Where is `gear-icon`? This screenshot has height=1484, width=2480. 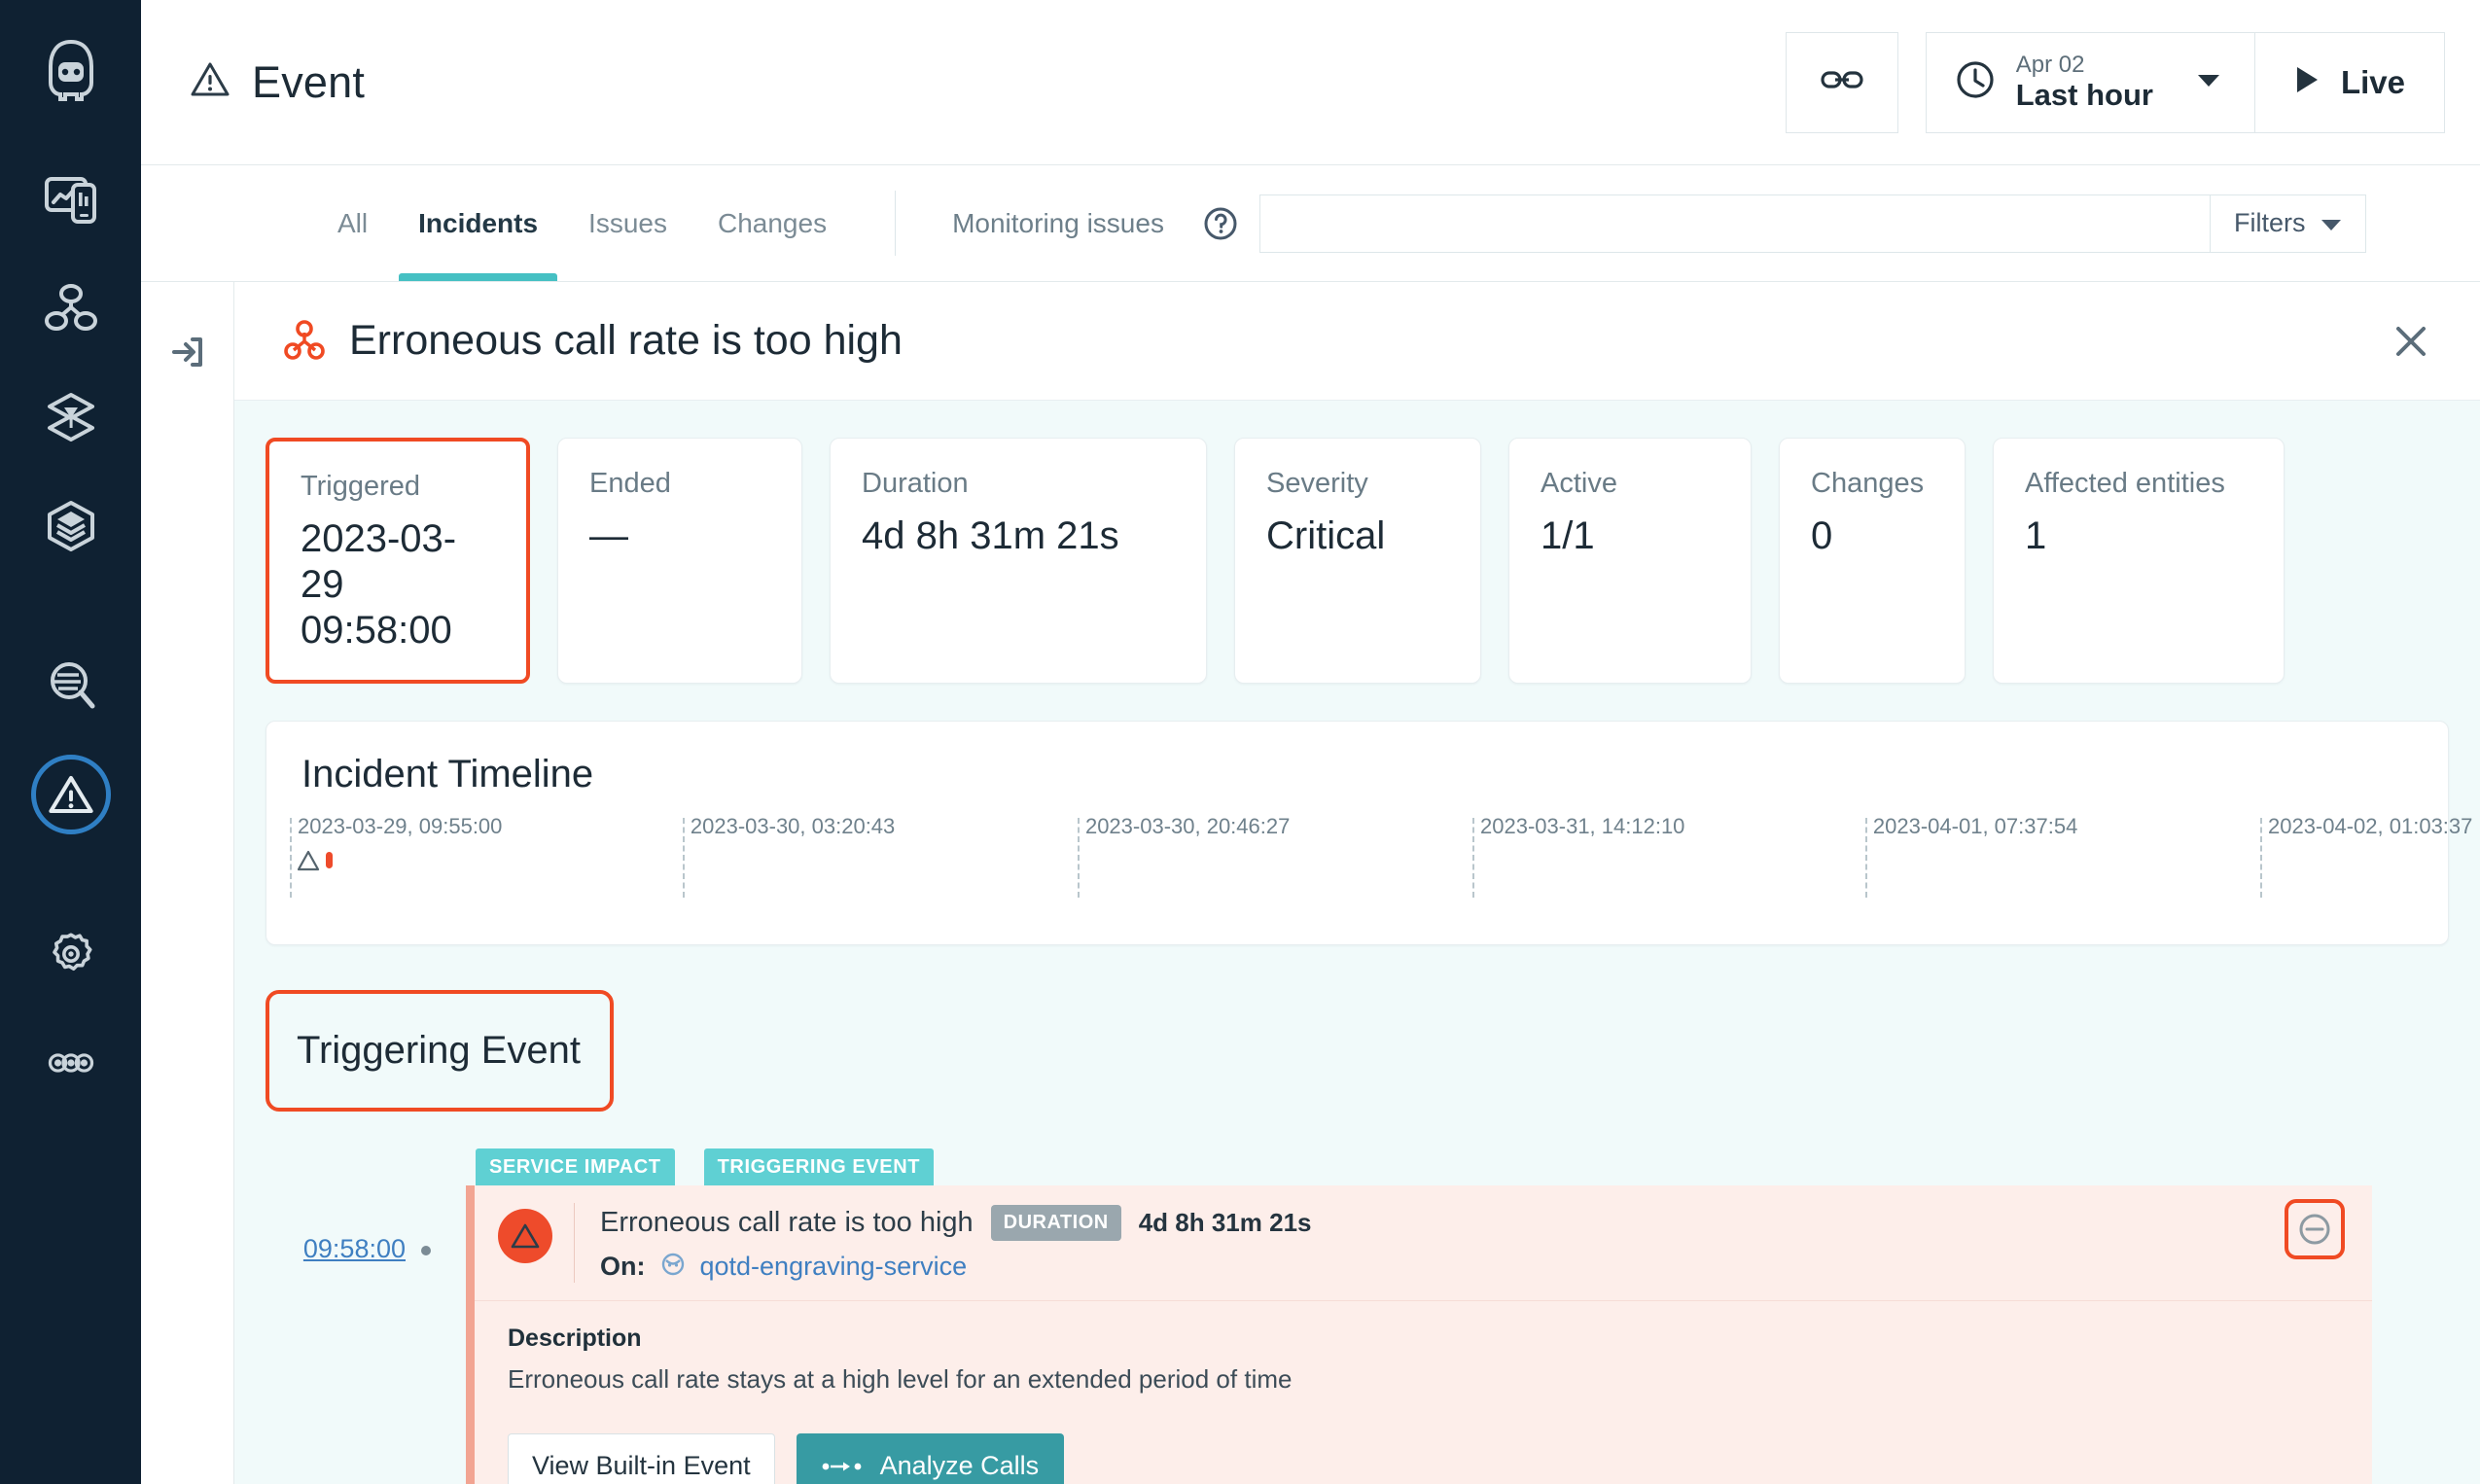
gear-icon is located at coordinates (72, 953).